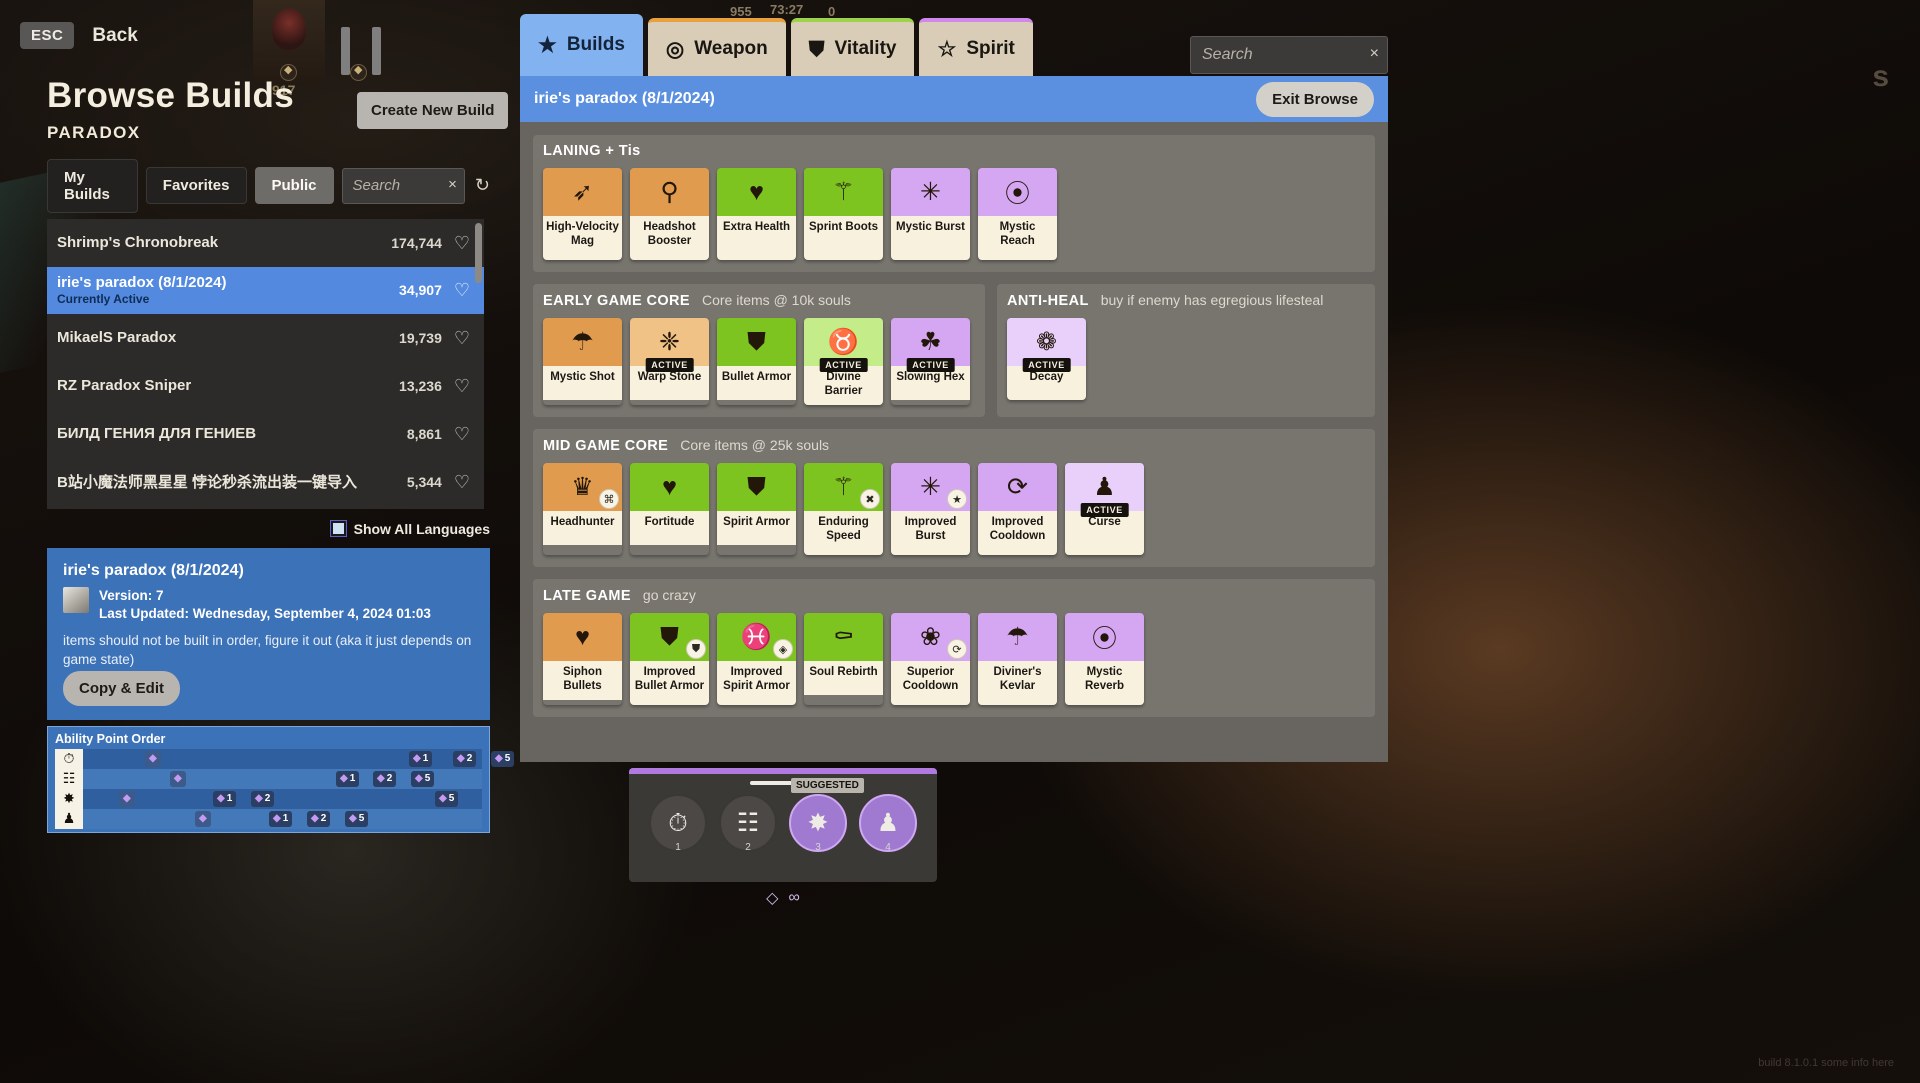 The height and width of the screenshot is (1083, 1920). Describe the element at coordinates (976, 47) in the screenshot. I see `tab-spirit: ☆ Spirit` at that location.